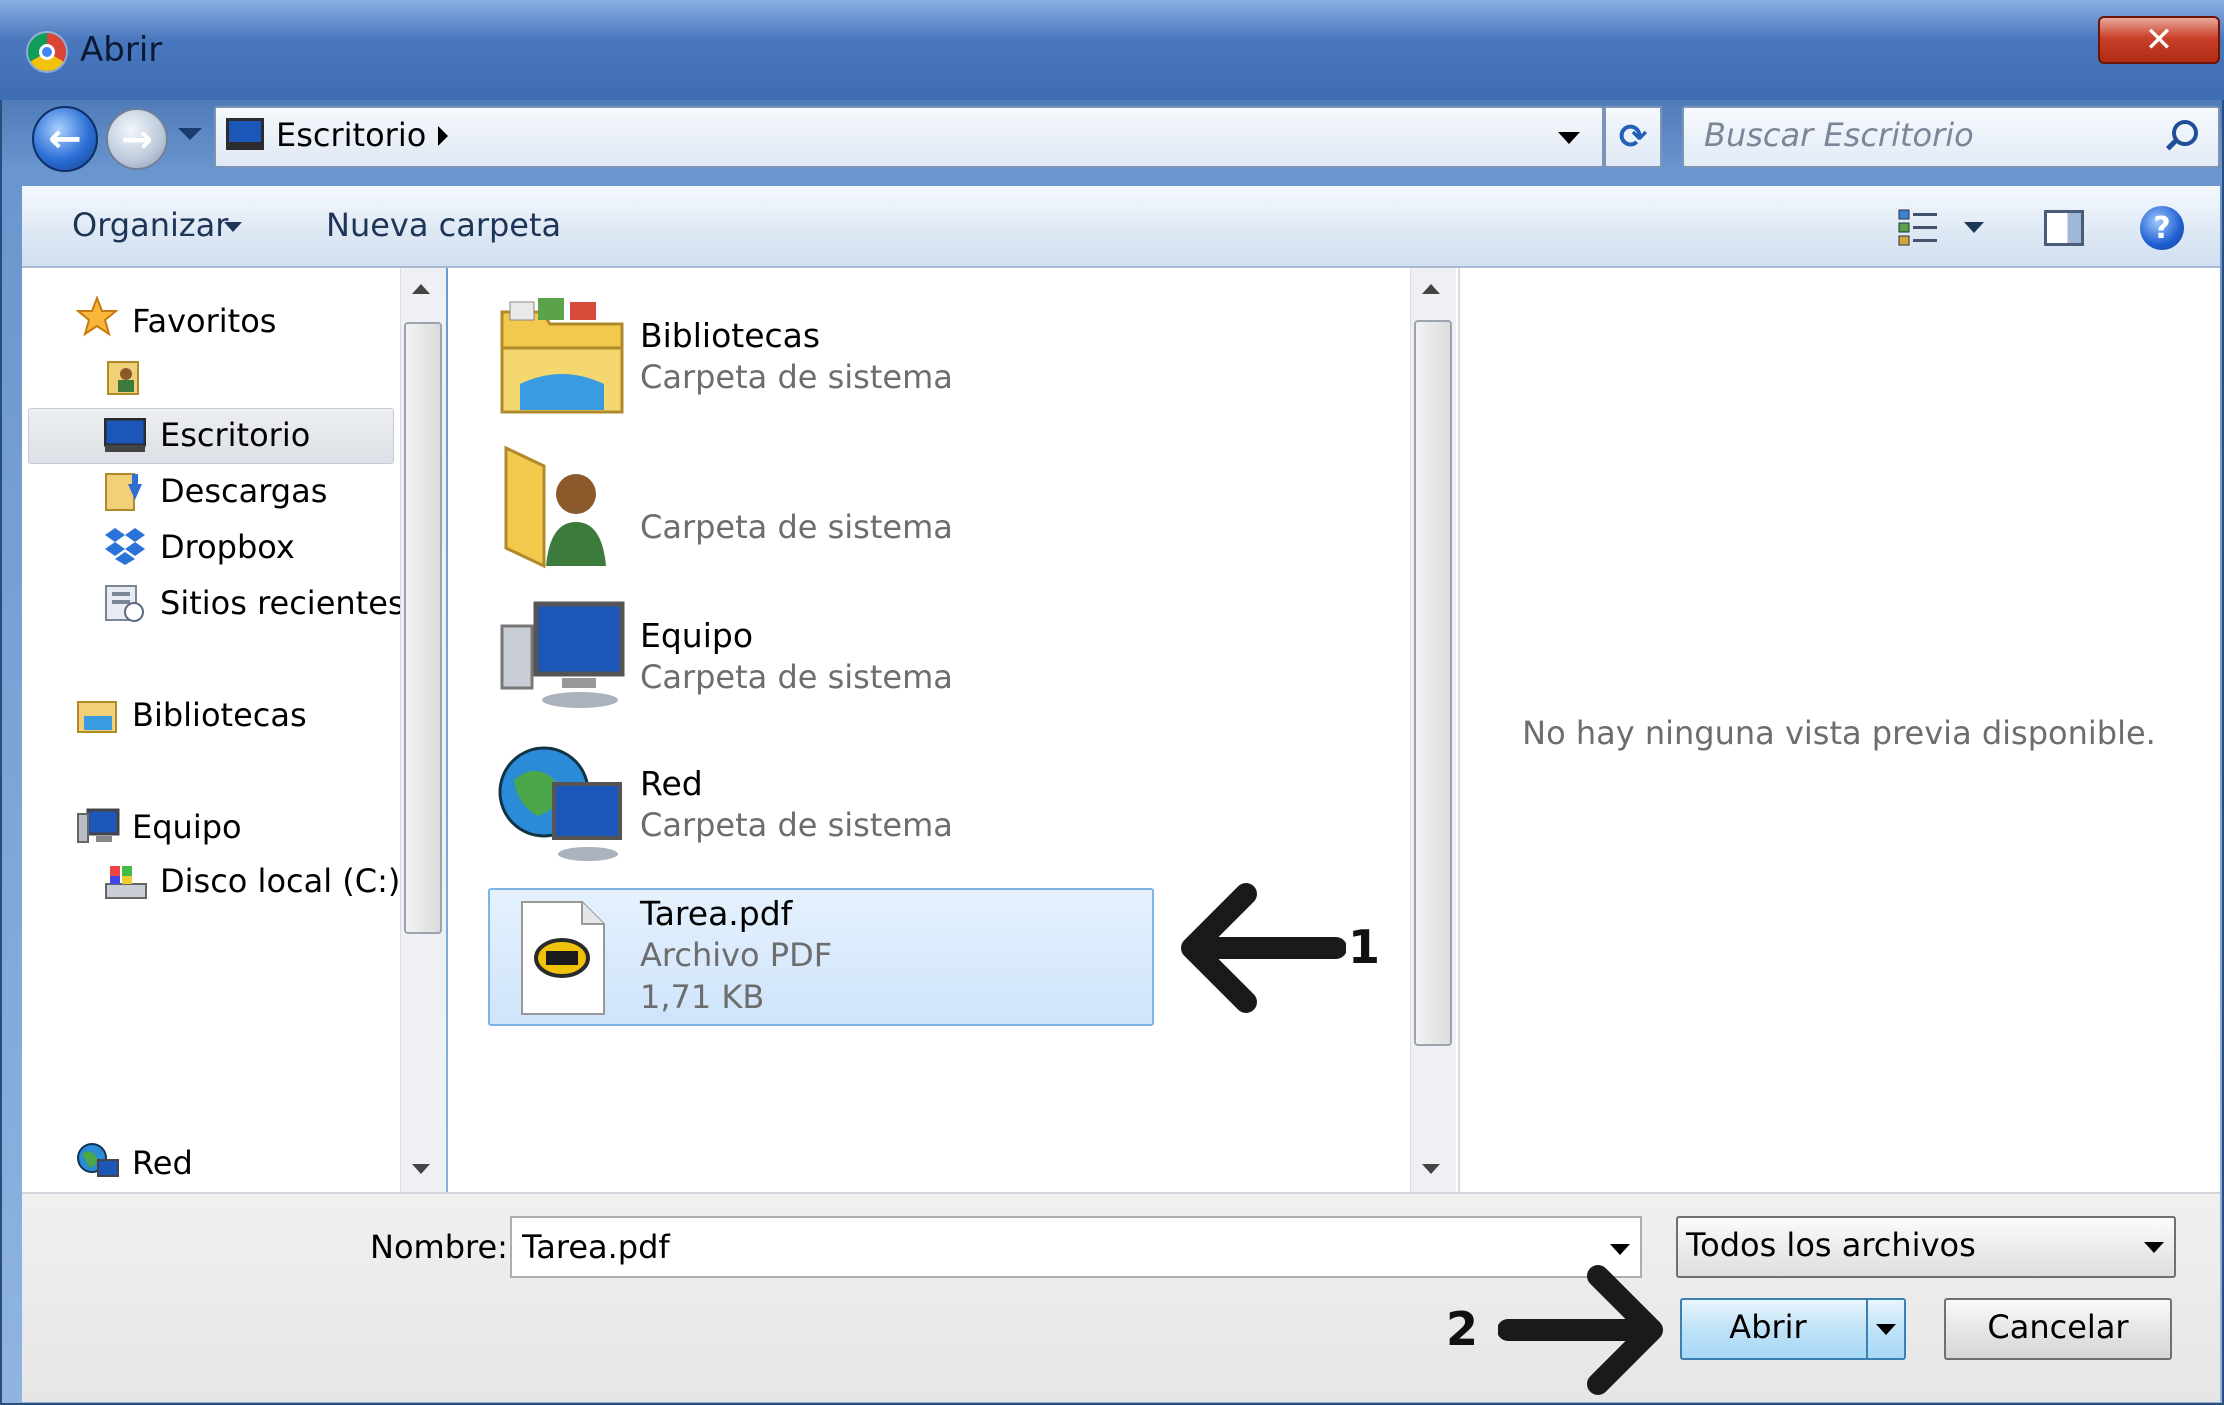 This screenshot has height=1405, width=2224. I want to click on refresh-button: ⟳, so click(1633, 137).